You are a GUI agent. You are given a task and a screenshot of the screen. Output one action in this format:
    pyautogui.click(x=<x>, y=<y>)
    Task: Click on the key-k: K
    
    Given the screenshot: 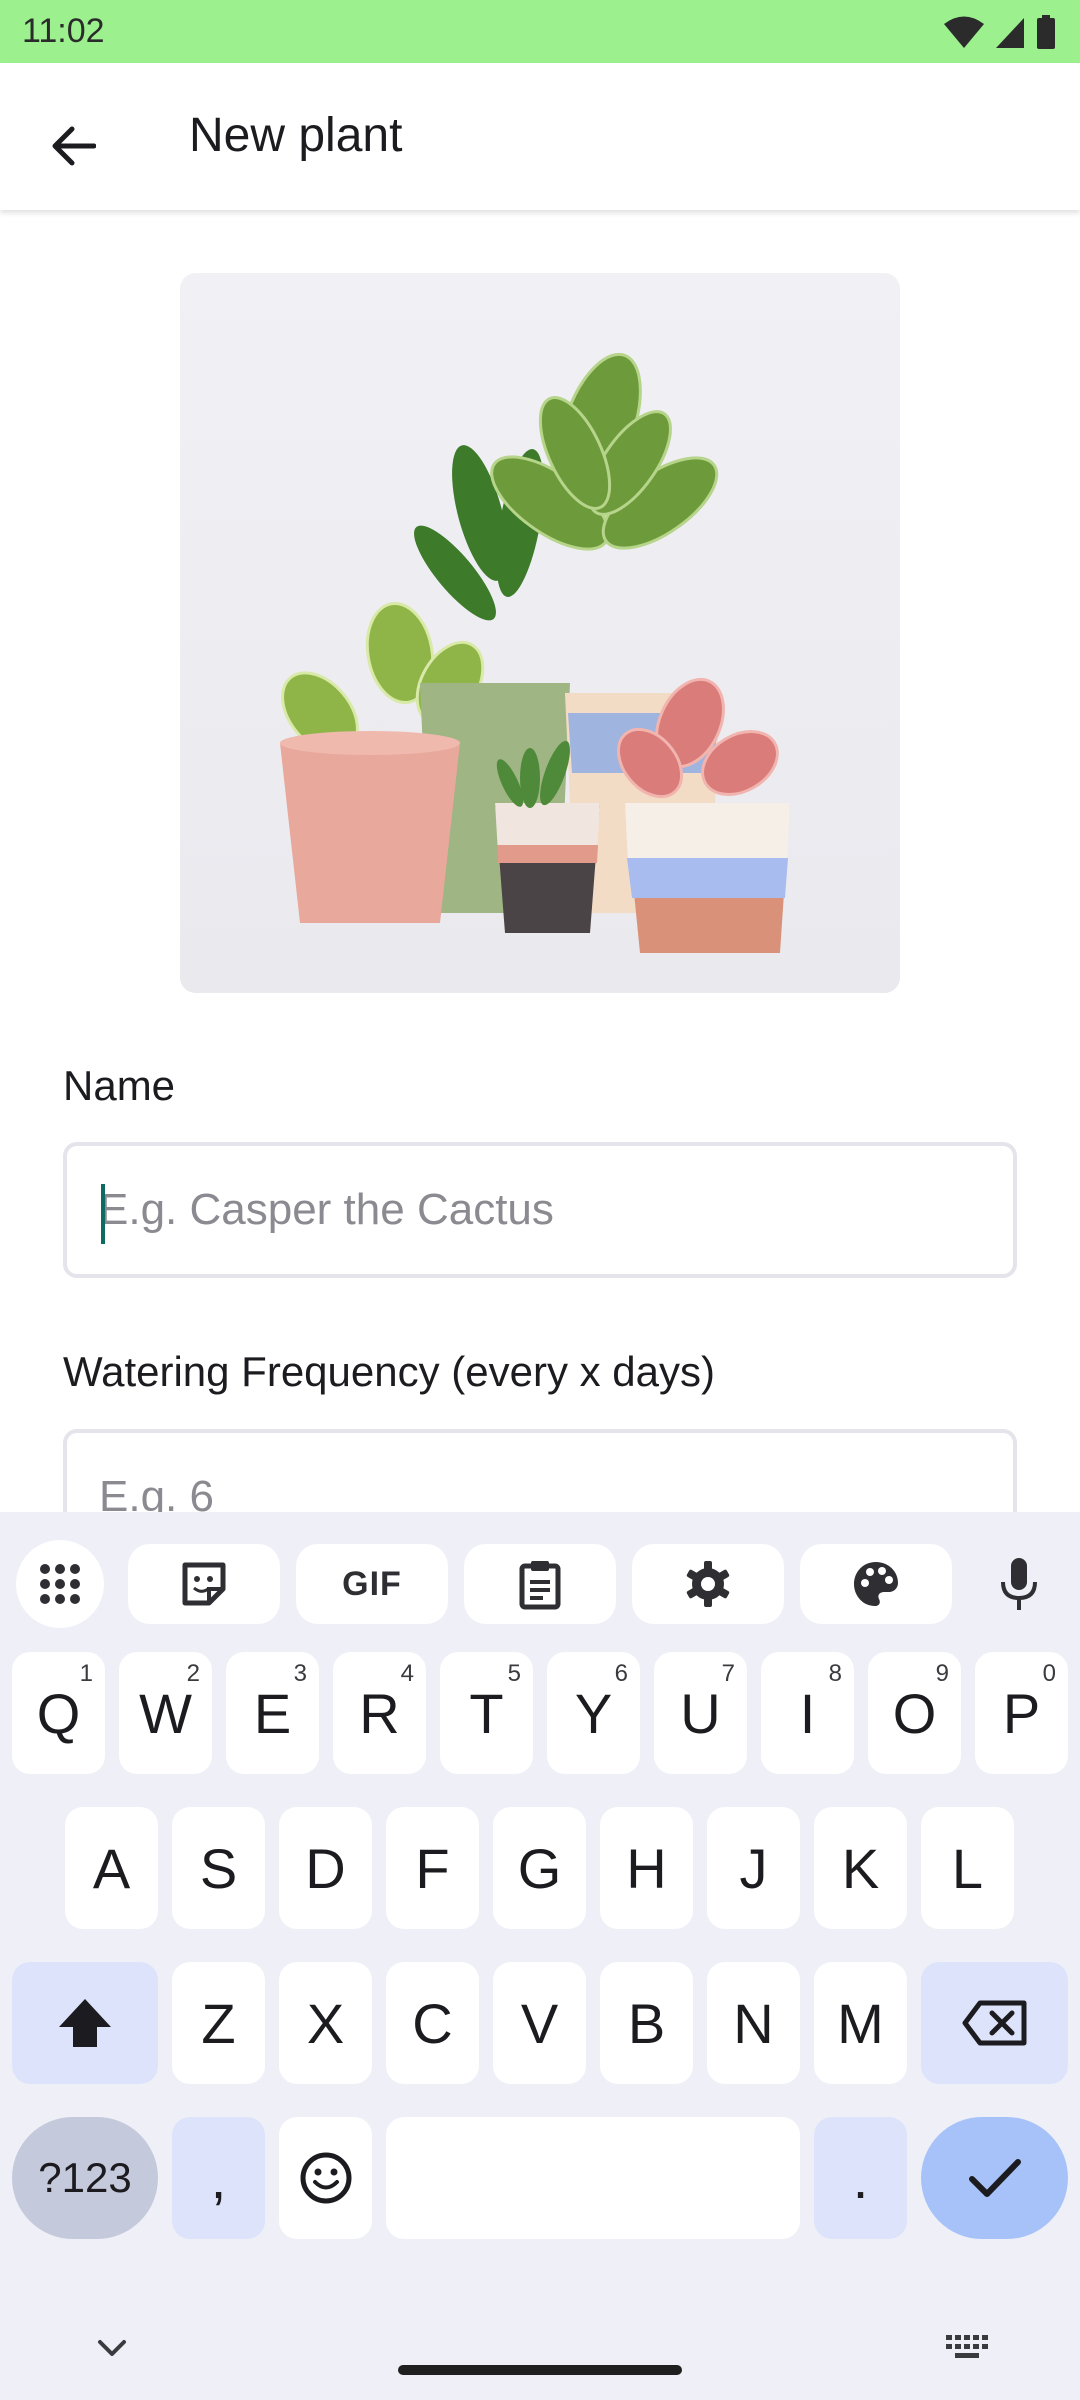 What is the action you would take?
    pyautogui.click(x=860, y=1868)
    